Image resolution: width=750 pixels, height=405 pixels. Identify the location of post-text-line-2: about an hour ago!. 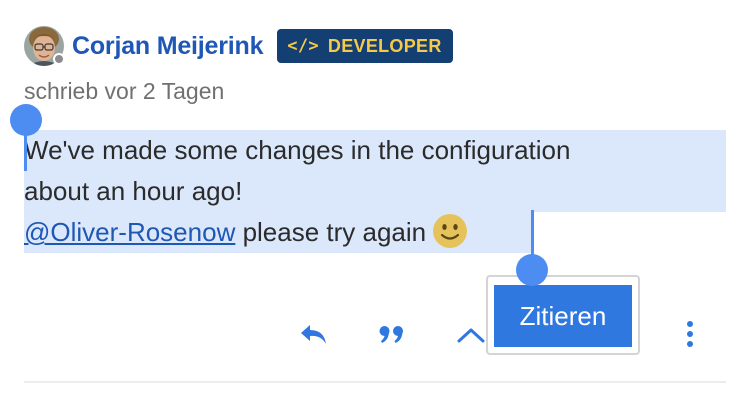
(133, 191).